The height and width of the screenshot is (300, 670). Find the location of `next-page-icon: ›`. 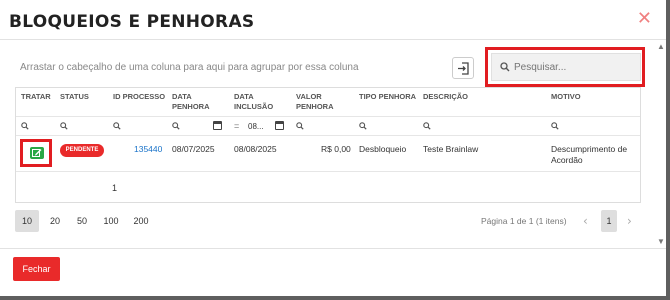

next-page-icon: › is located at coordinates (629, 221).